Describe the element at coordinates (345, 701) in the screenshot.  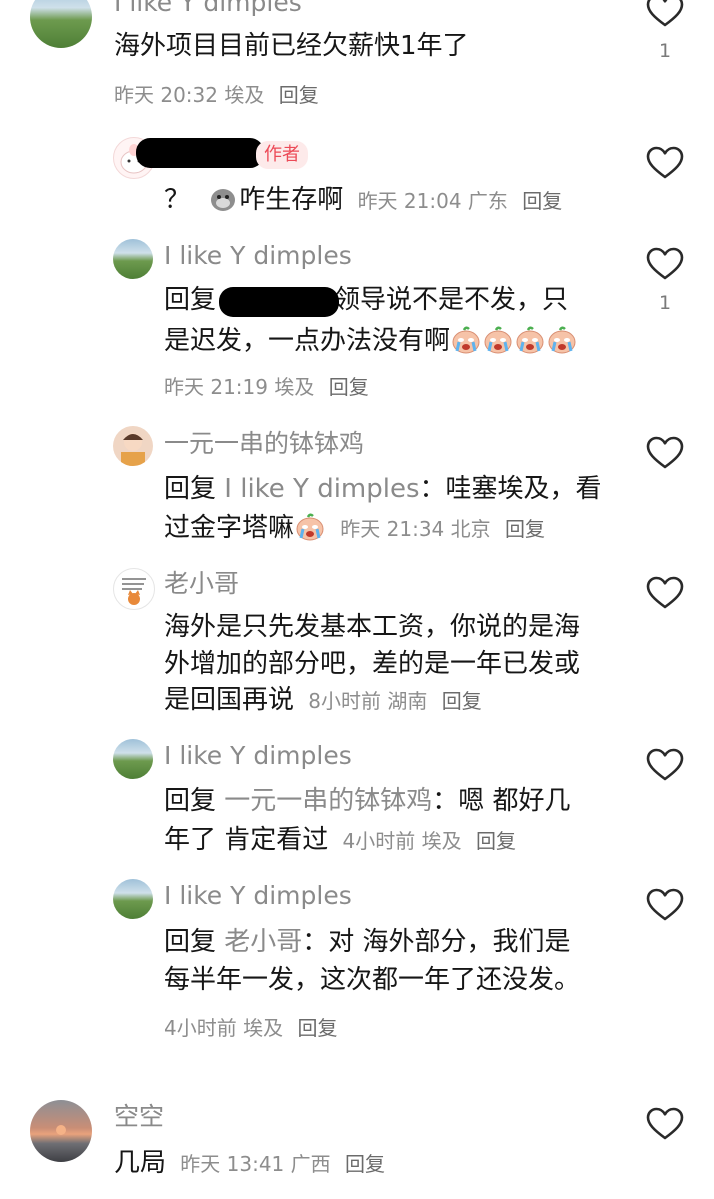
I see `comment-time: 8小时前` at that location.